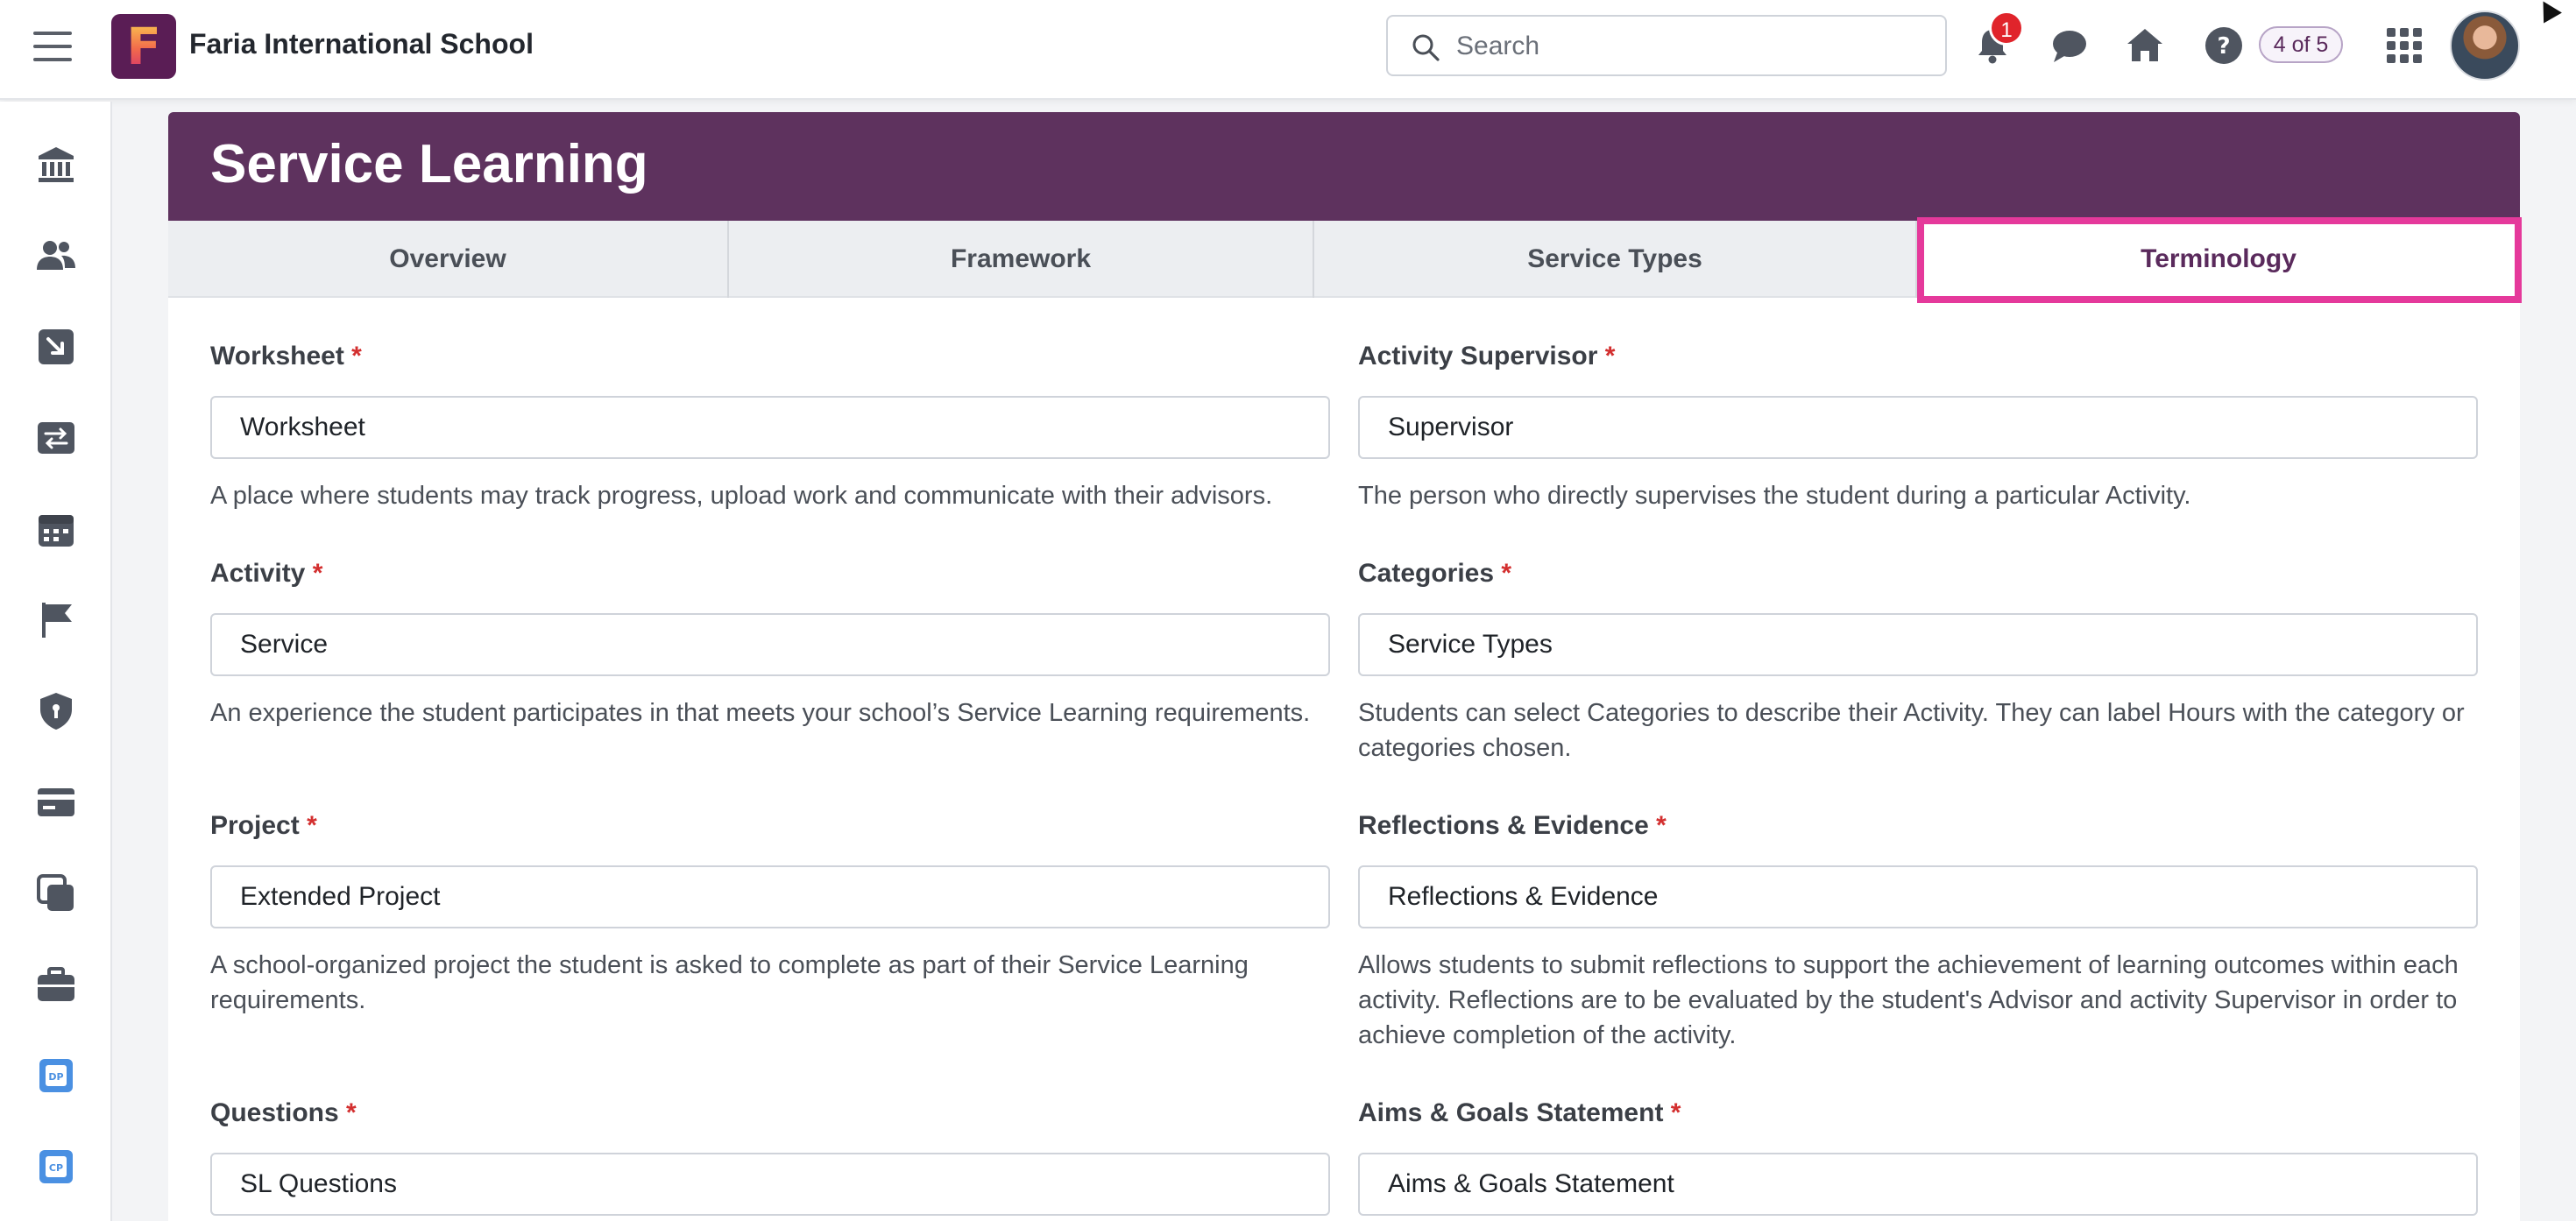 This screenshot has width=2576, height=1221. I want to click on categories-label: Categories *, so click(1434, 574).